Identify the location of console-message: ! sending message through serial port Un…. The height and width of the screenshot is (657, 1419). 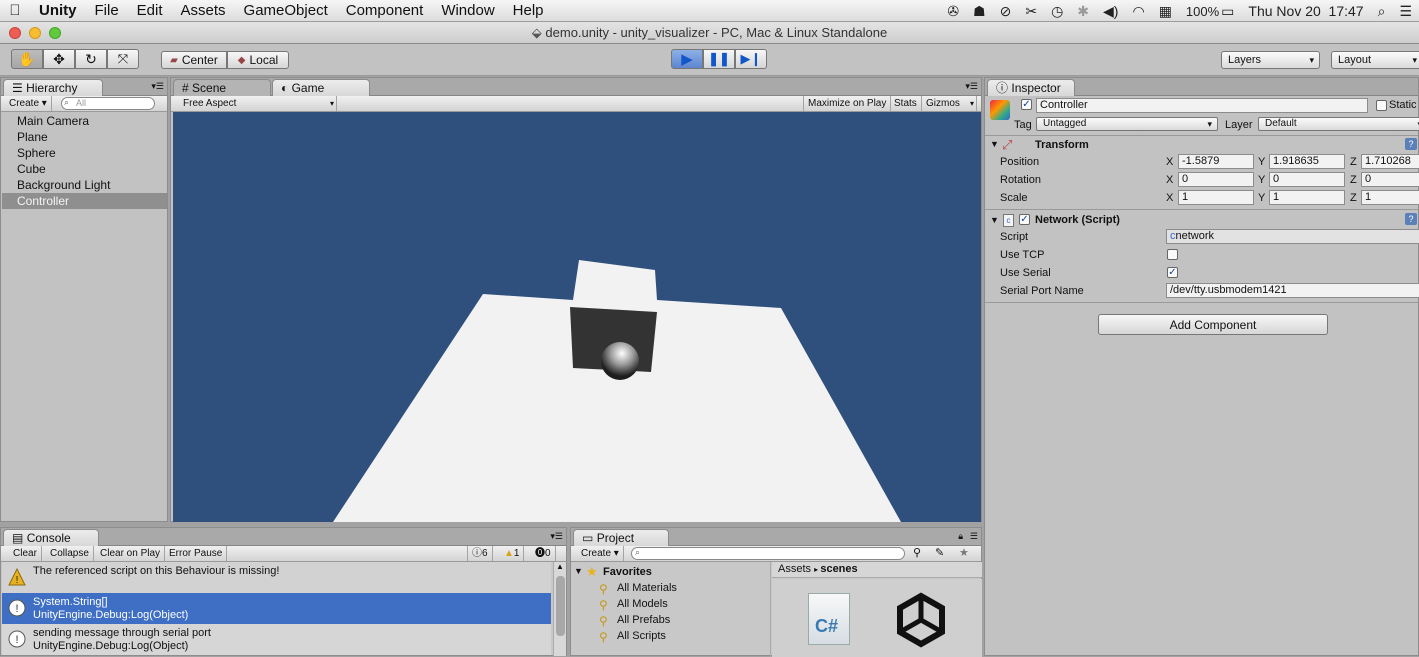
(276, 639).